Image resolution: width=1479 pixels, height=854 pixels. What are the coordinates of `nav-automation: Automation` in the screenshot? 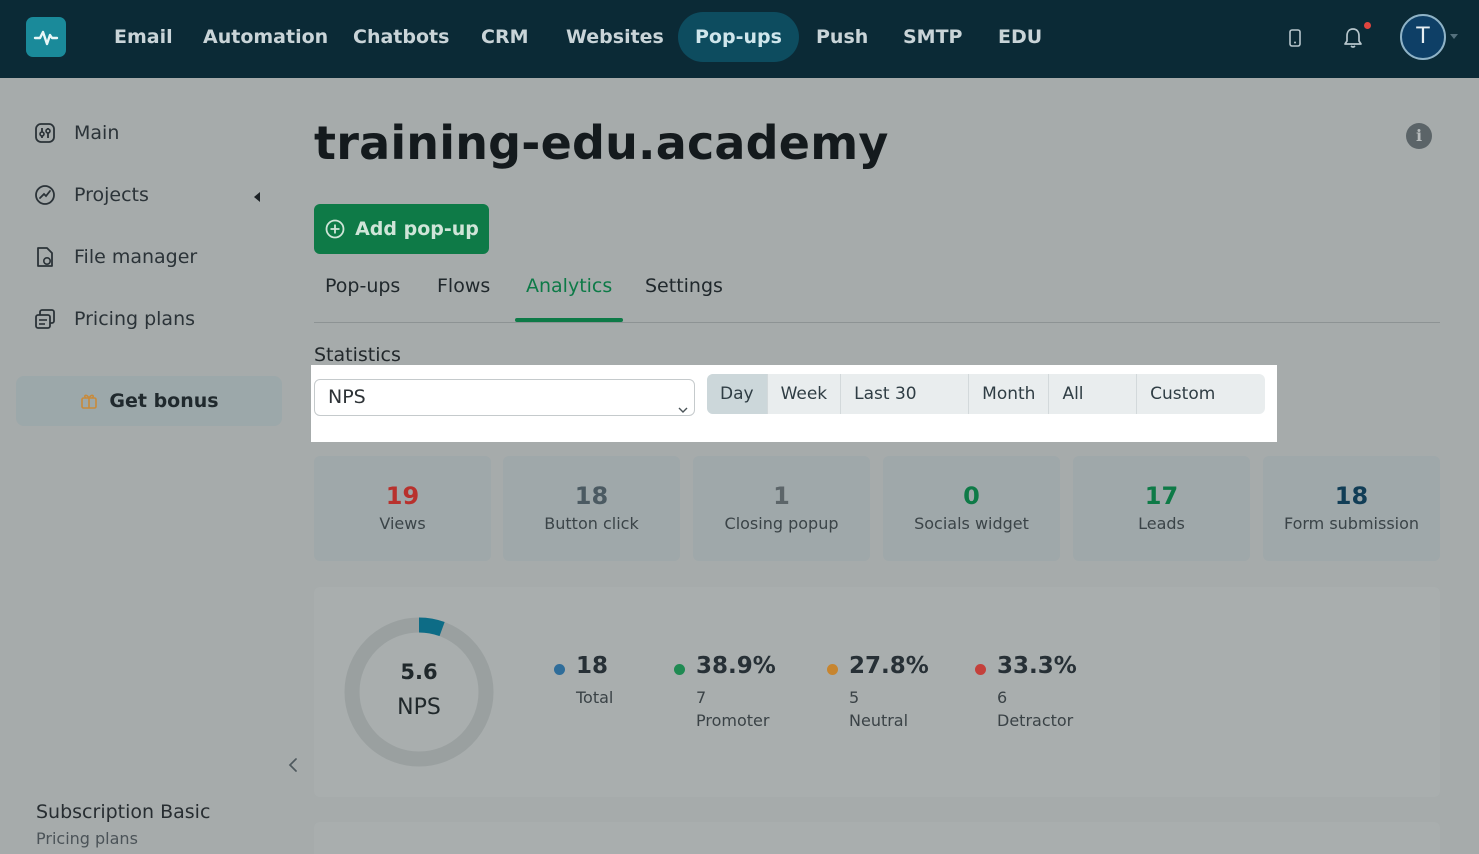 It's located at (265, 37).